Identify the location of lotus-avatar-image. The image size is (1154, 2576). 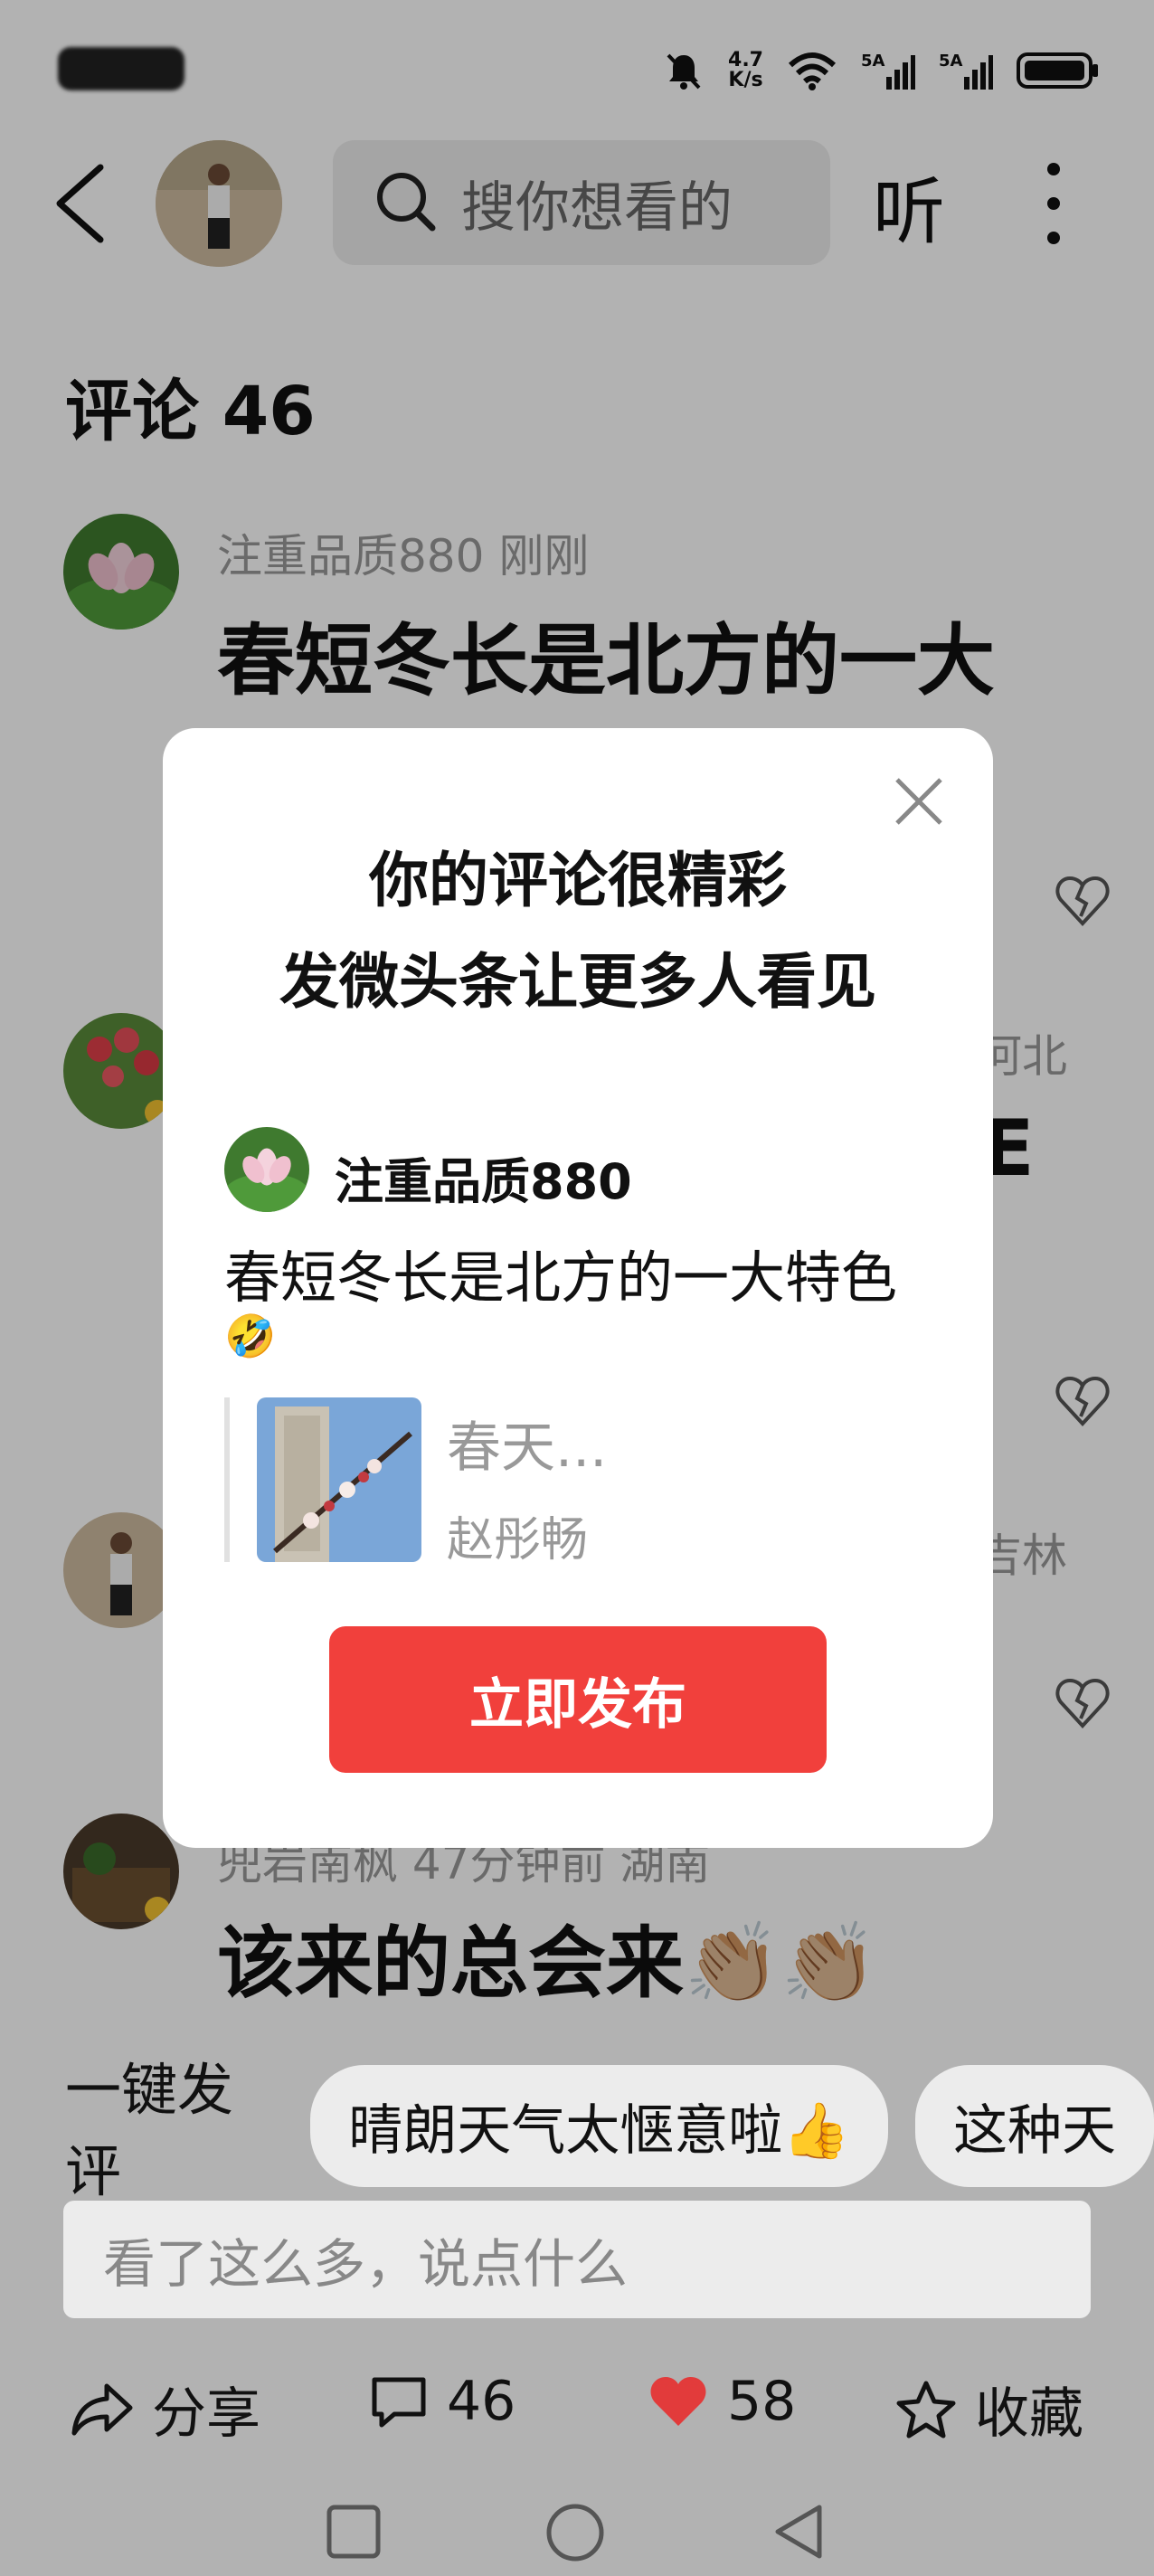
(266, 1169).